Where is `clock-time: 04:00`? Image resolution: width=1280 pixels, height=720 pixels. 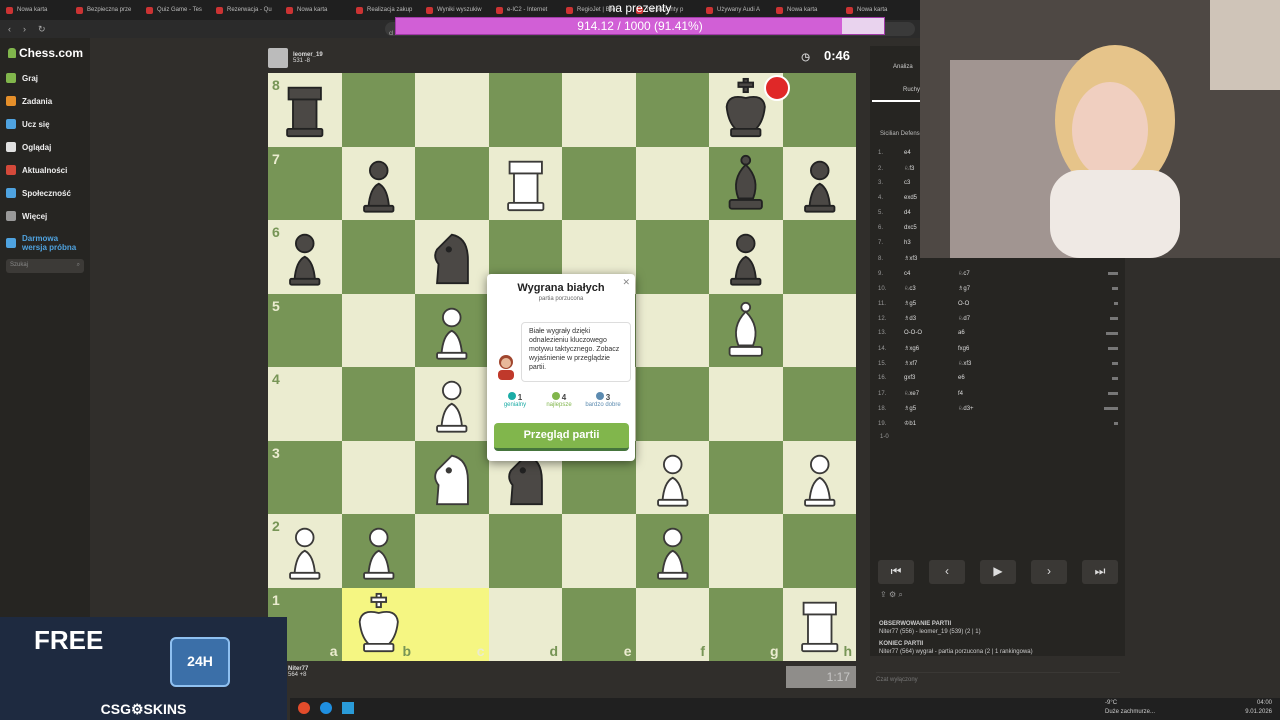
clock-time: 04:00 is located at coordinates (1264, 703).